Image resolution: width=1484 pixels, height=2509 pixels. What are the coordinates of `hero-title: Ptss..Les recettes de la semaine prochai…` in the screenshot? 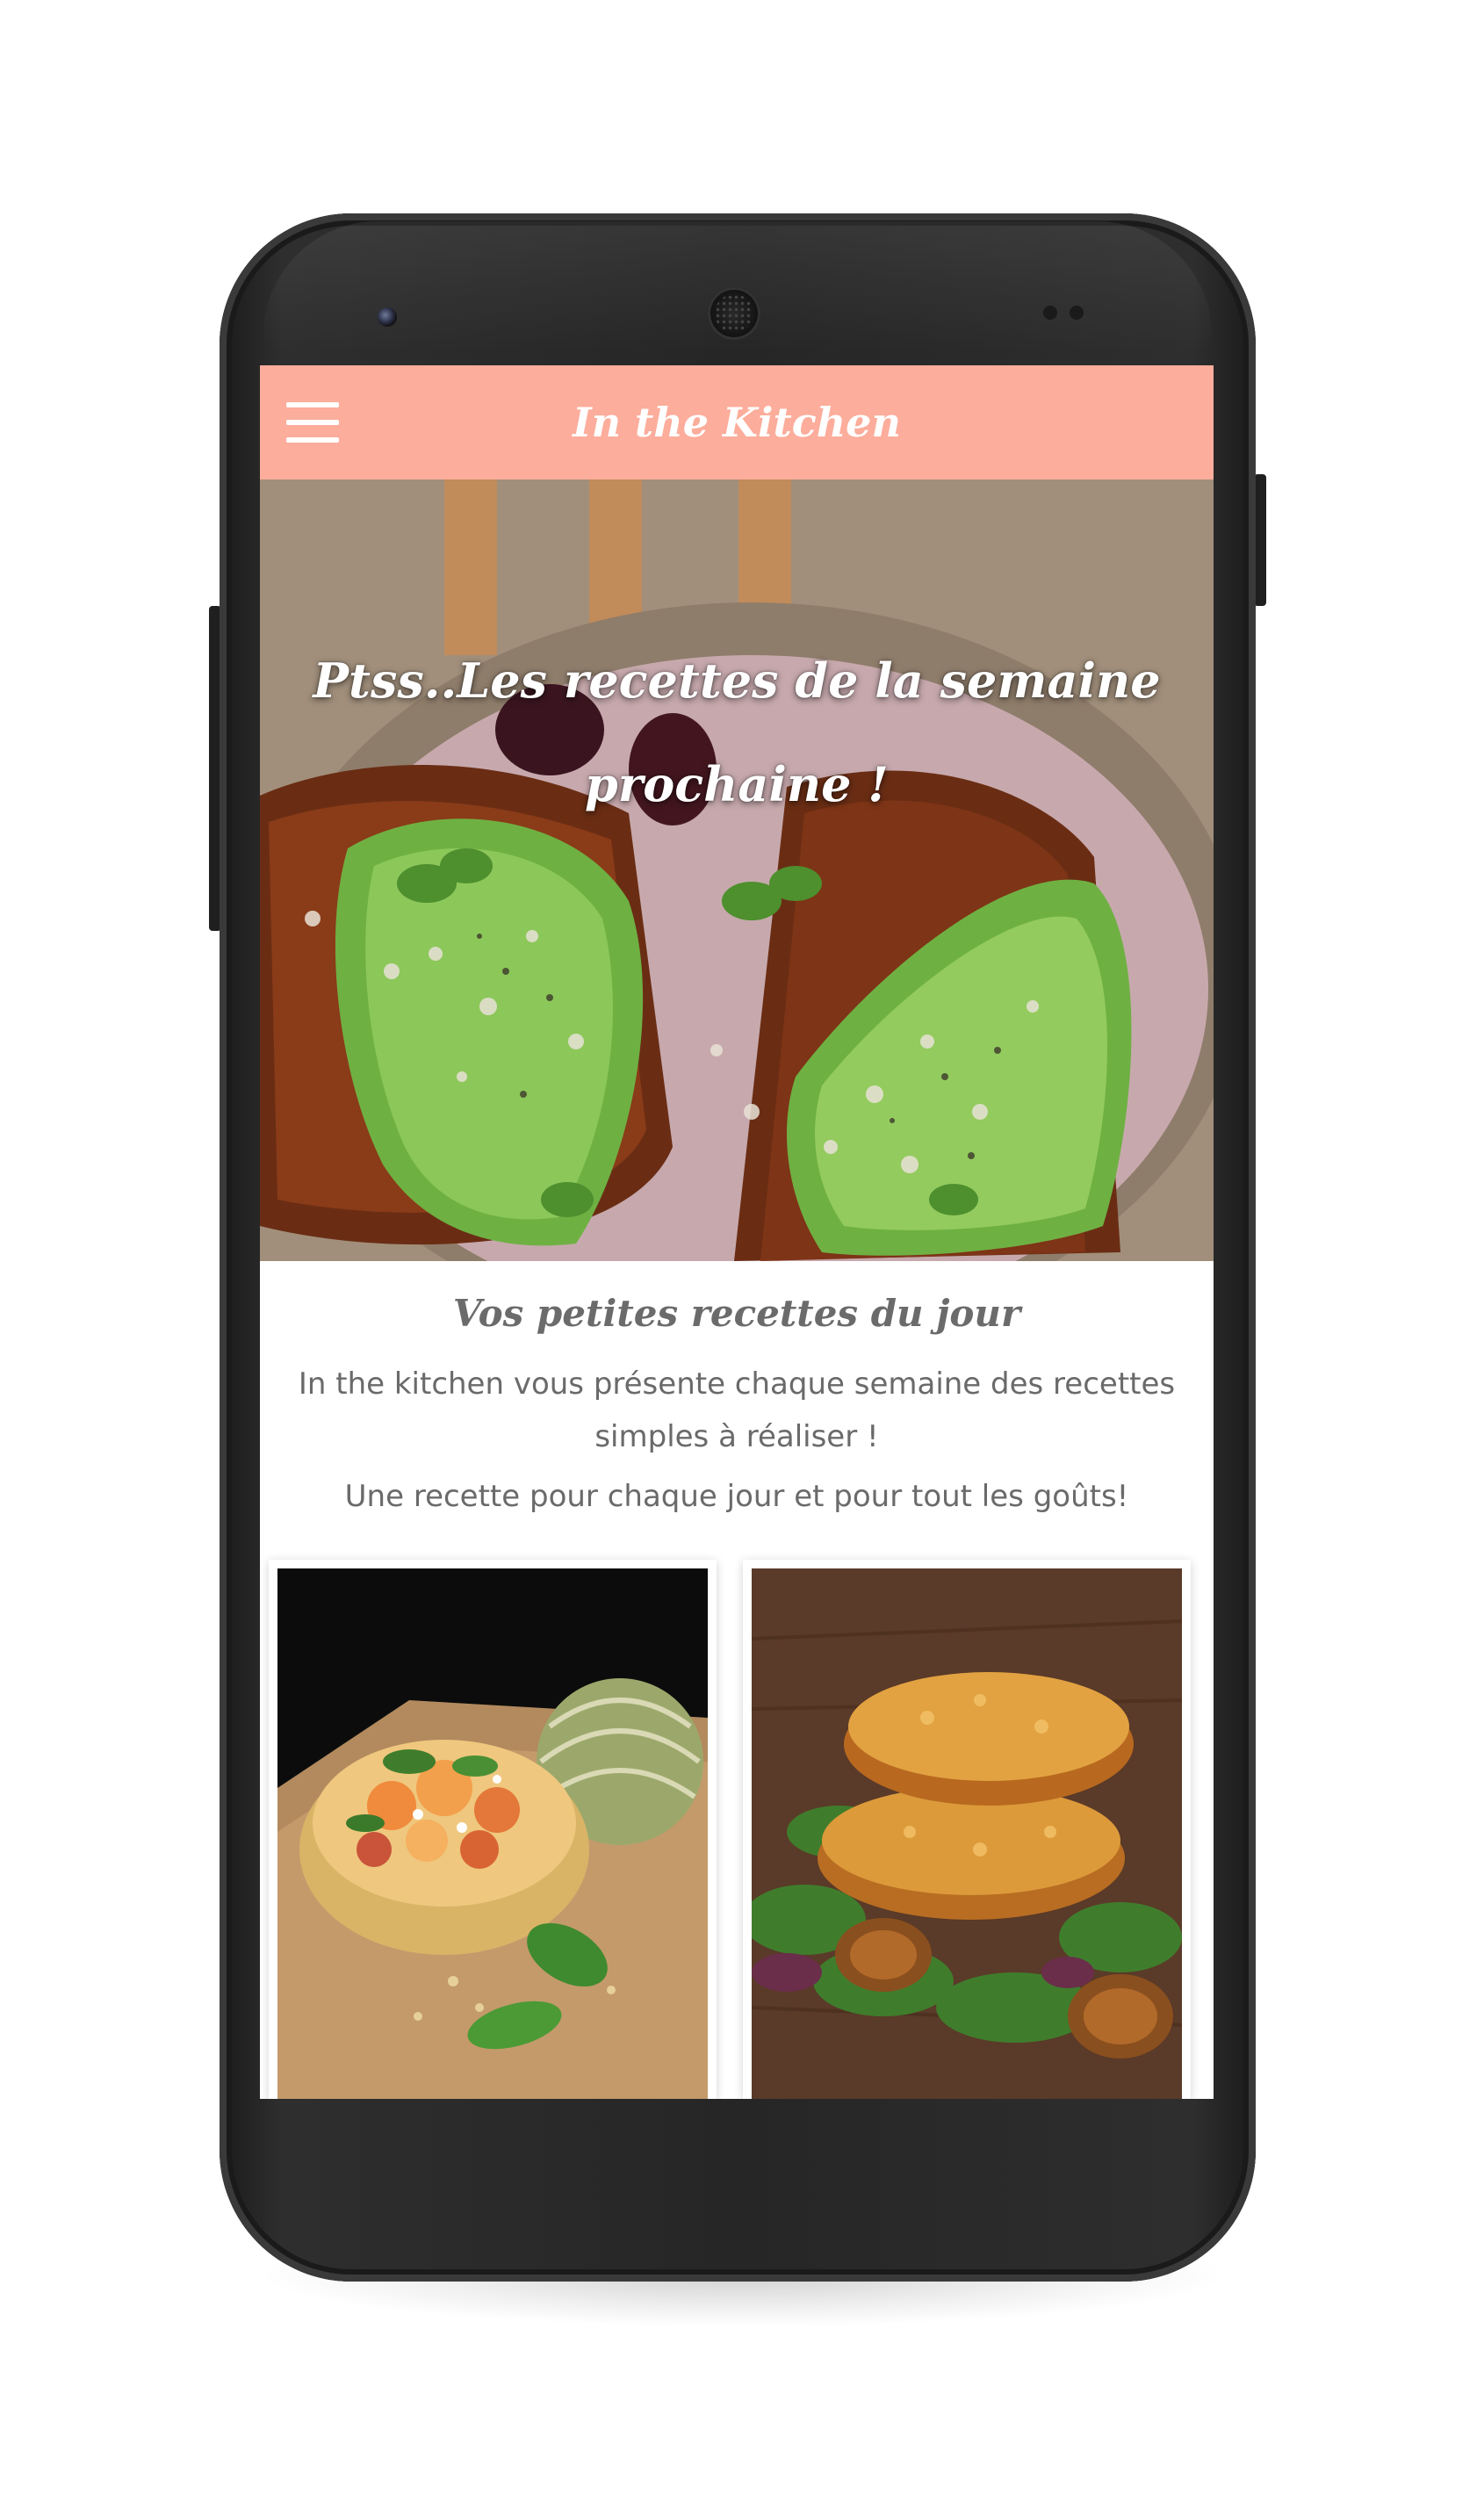 It's located at (737, 732).